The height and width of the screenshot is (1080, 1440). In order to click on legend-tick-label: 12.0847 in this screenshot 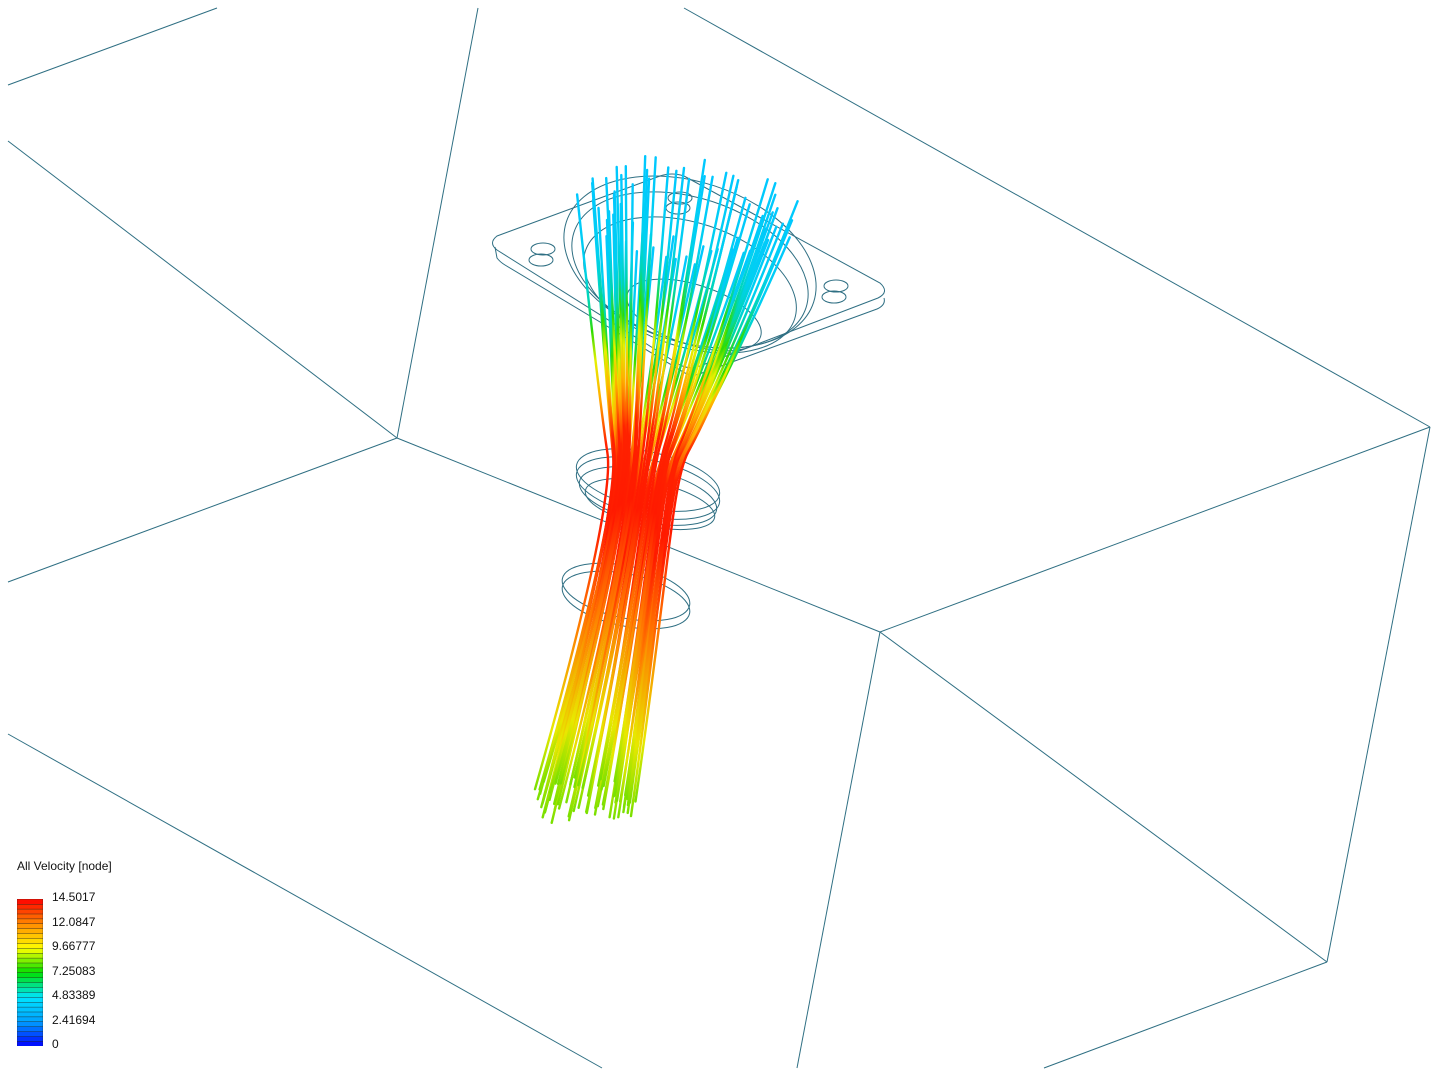, I will do `click(74, 921)`.